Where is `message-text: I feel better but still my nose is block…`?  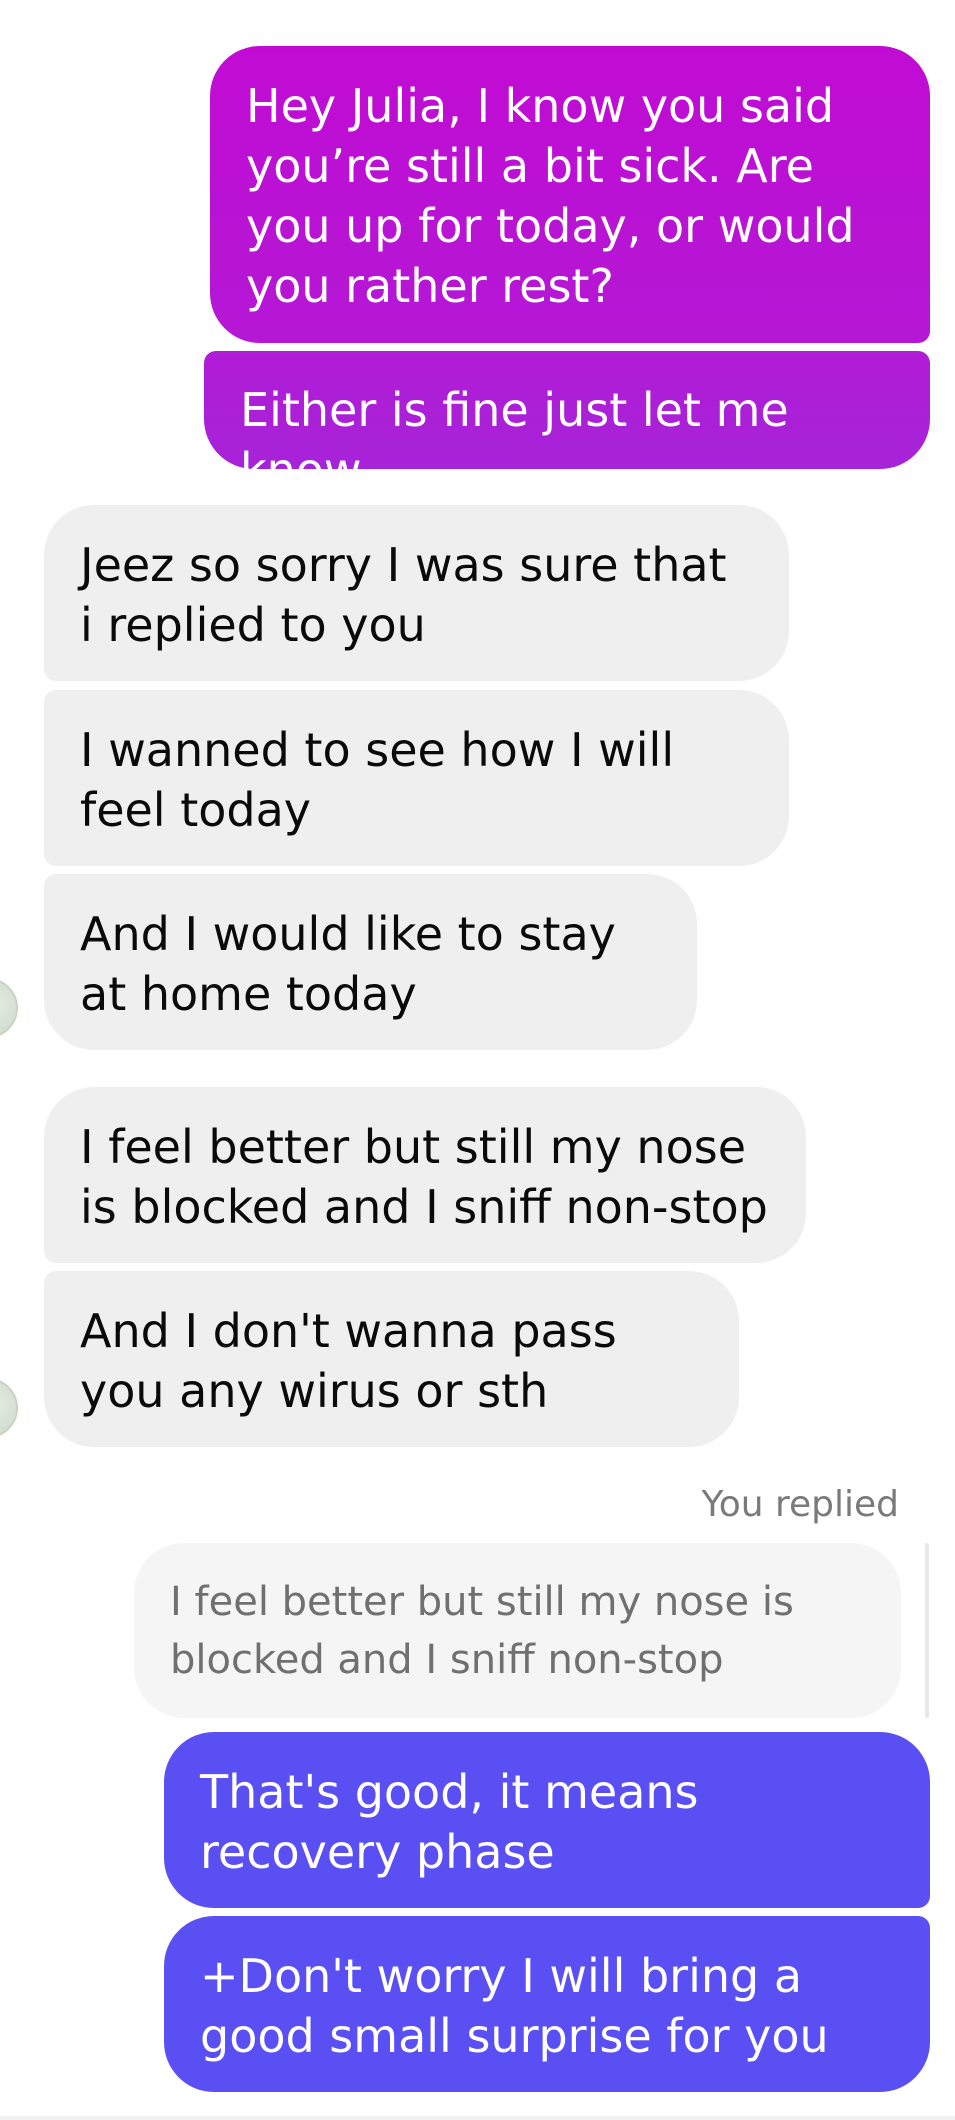
message-text: I feel better but still my nose is block… is located at coordinates (424, 1177).